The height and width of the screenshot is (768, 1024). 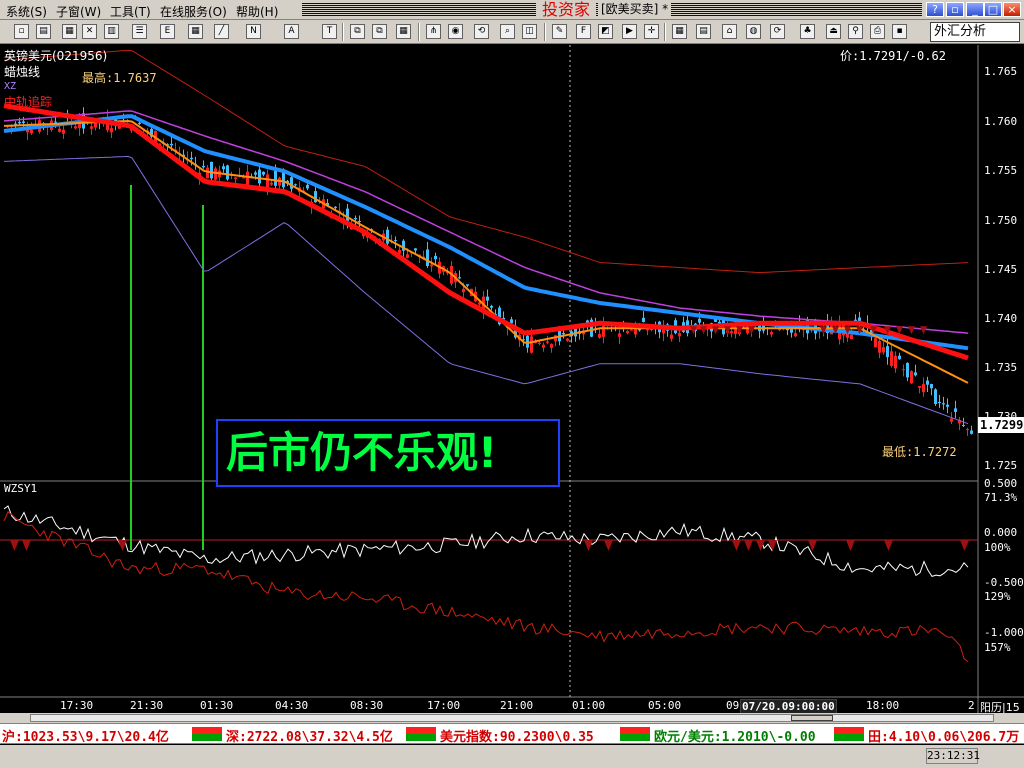 What do you see at coordinates (651, 31) in the screenshot?
I see `crosshair-icon: ✛` at bounding box center [651, 31].